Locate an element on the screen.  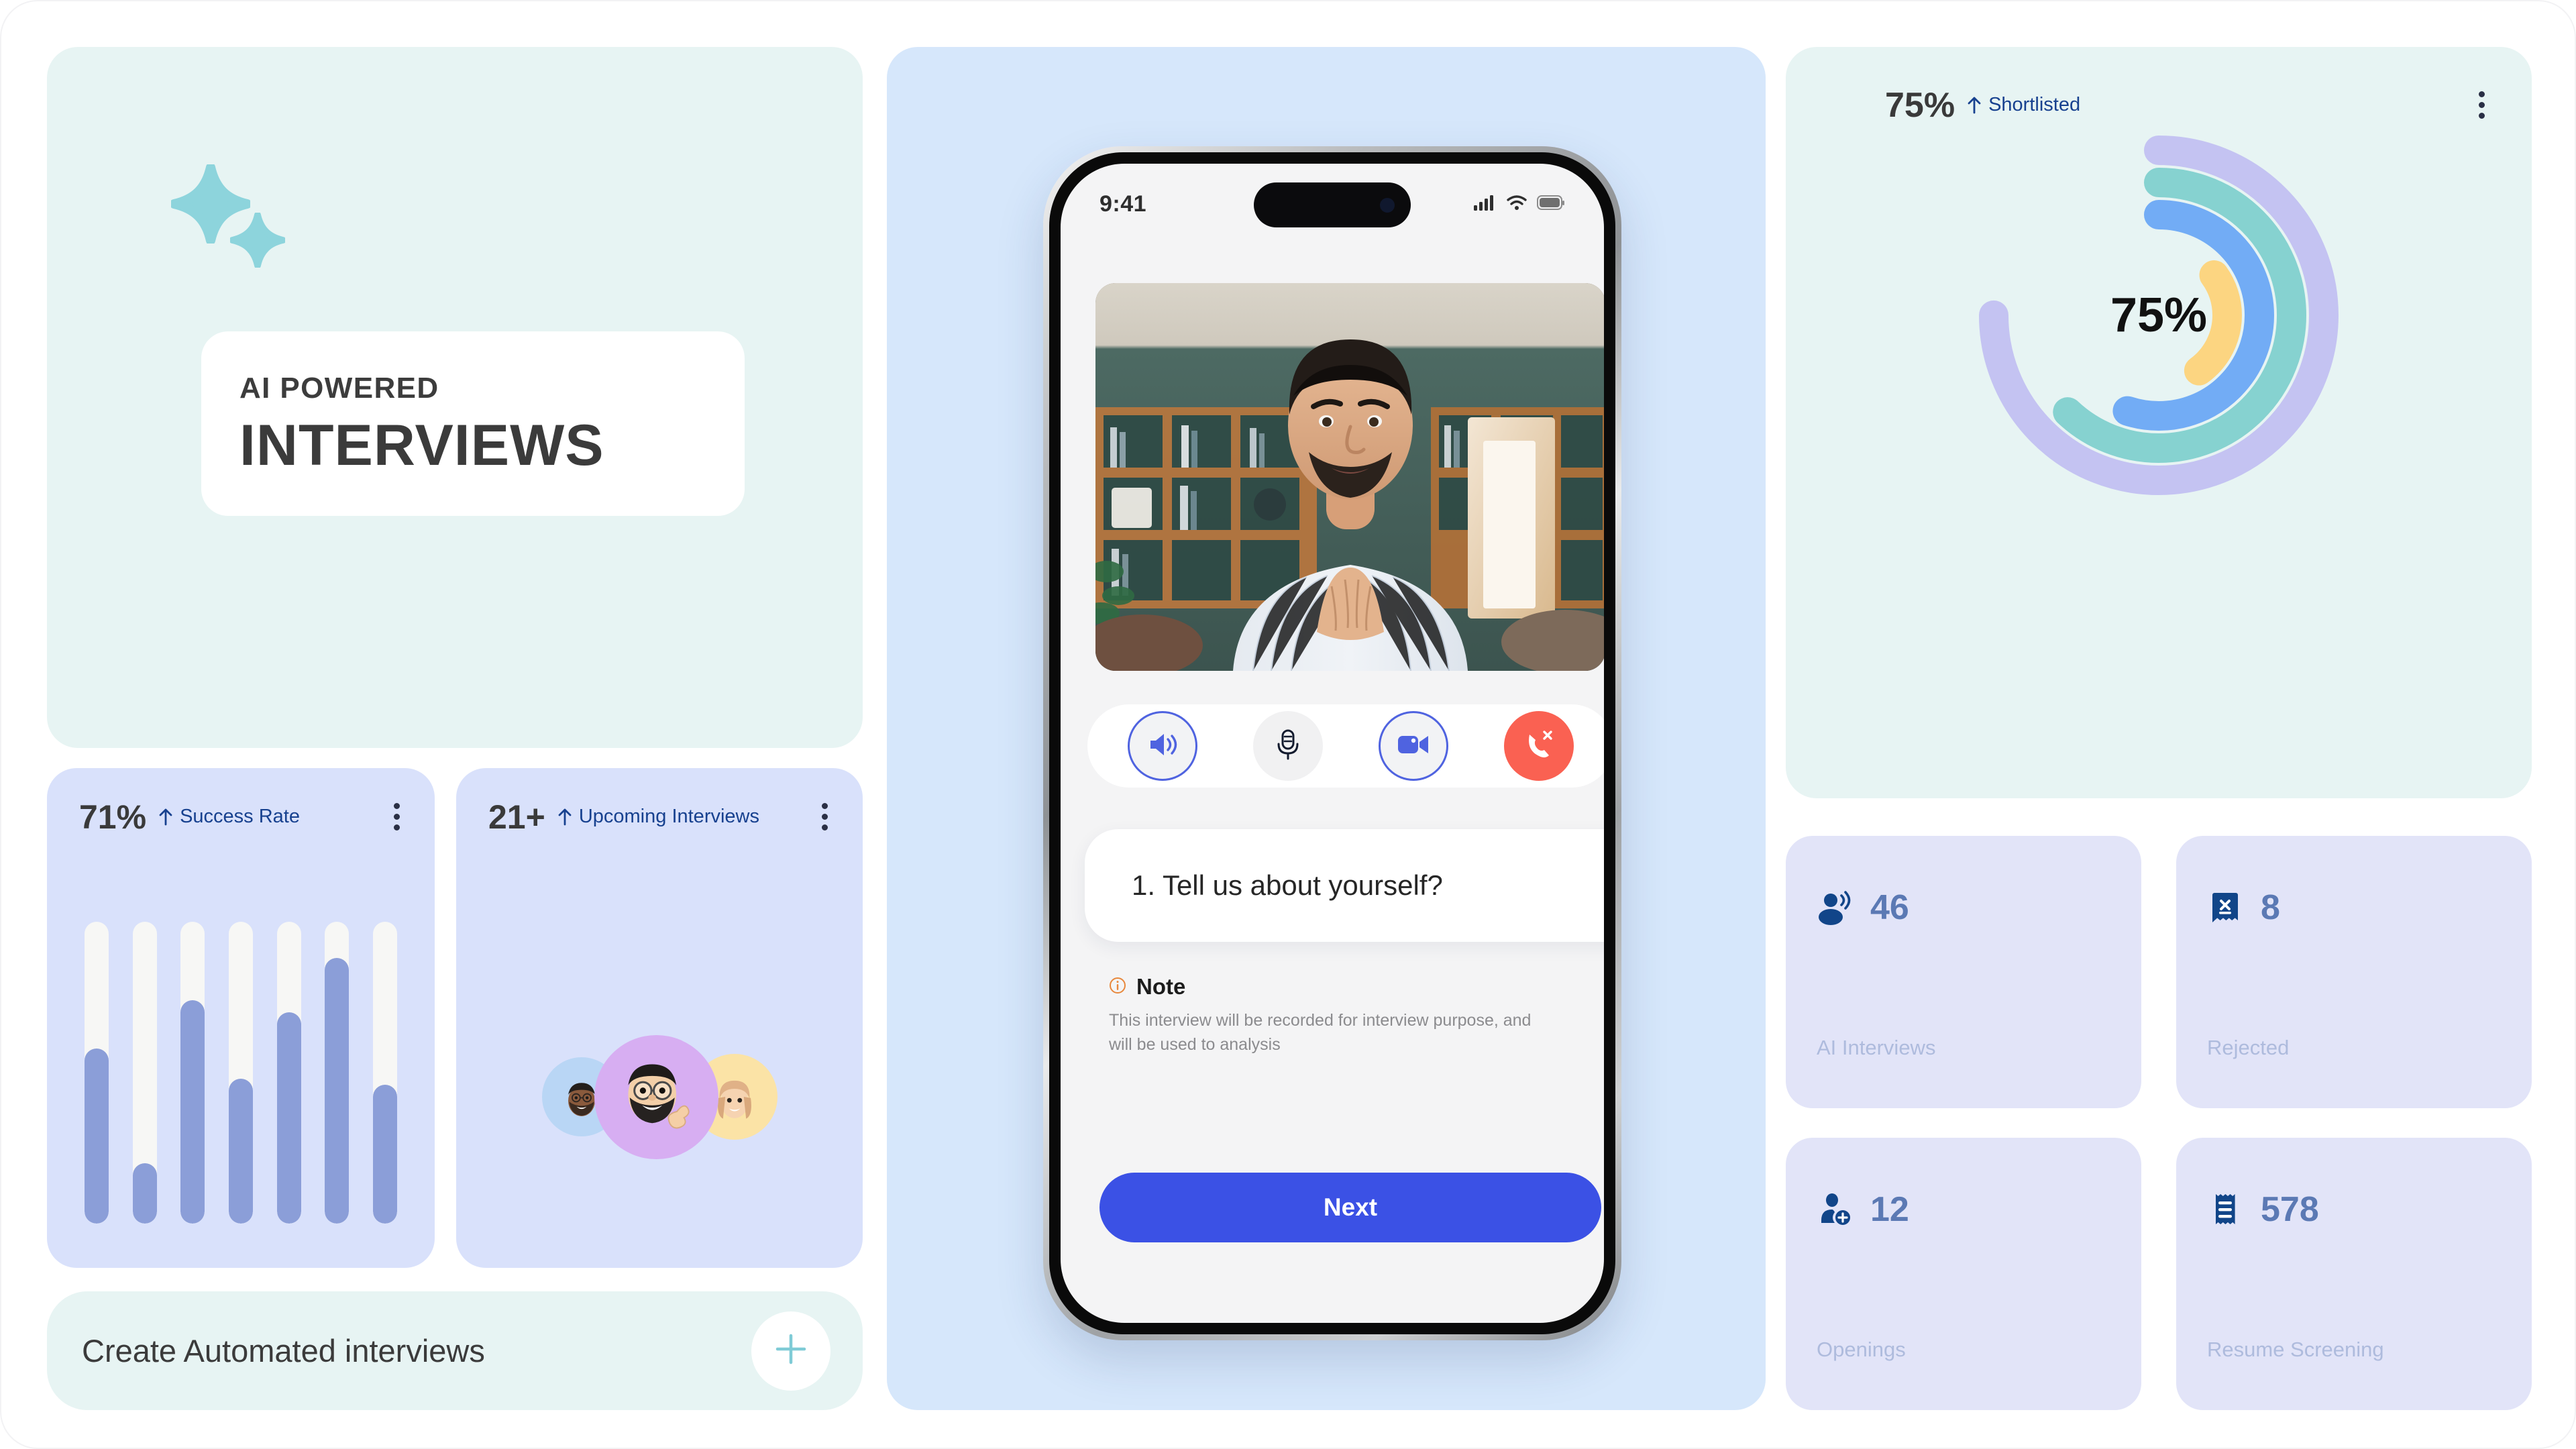
phone-end-call-icon is located at coordinates (1539, 746).